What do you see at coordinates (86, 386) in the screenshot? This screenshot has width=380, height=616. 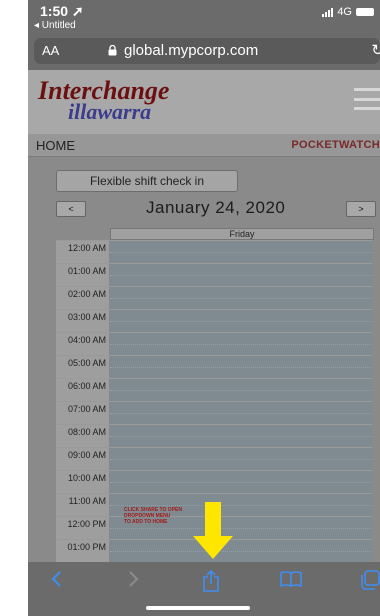 I see `time-label: 06:00 AM` at bounding box center [86, 386].